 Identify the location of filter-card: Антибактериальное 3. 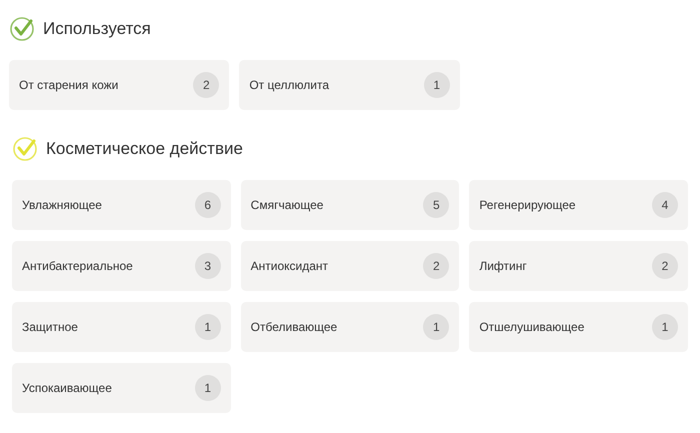
(121, 266).